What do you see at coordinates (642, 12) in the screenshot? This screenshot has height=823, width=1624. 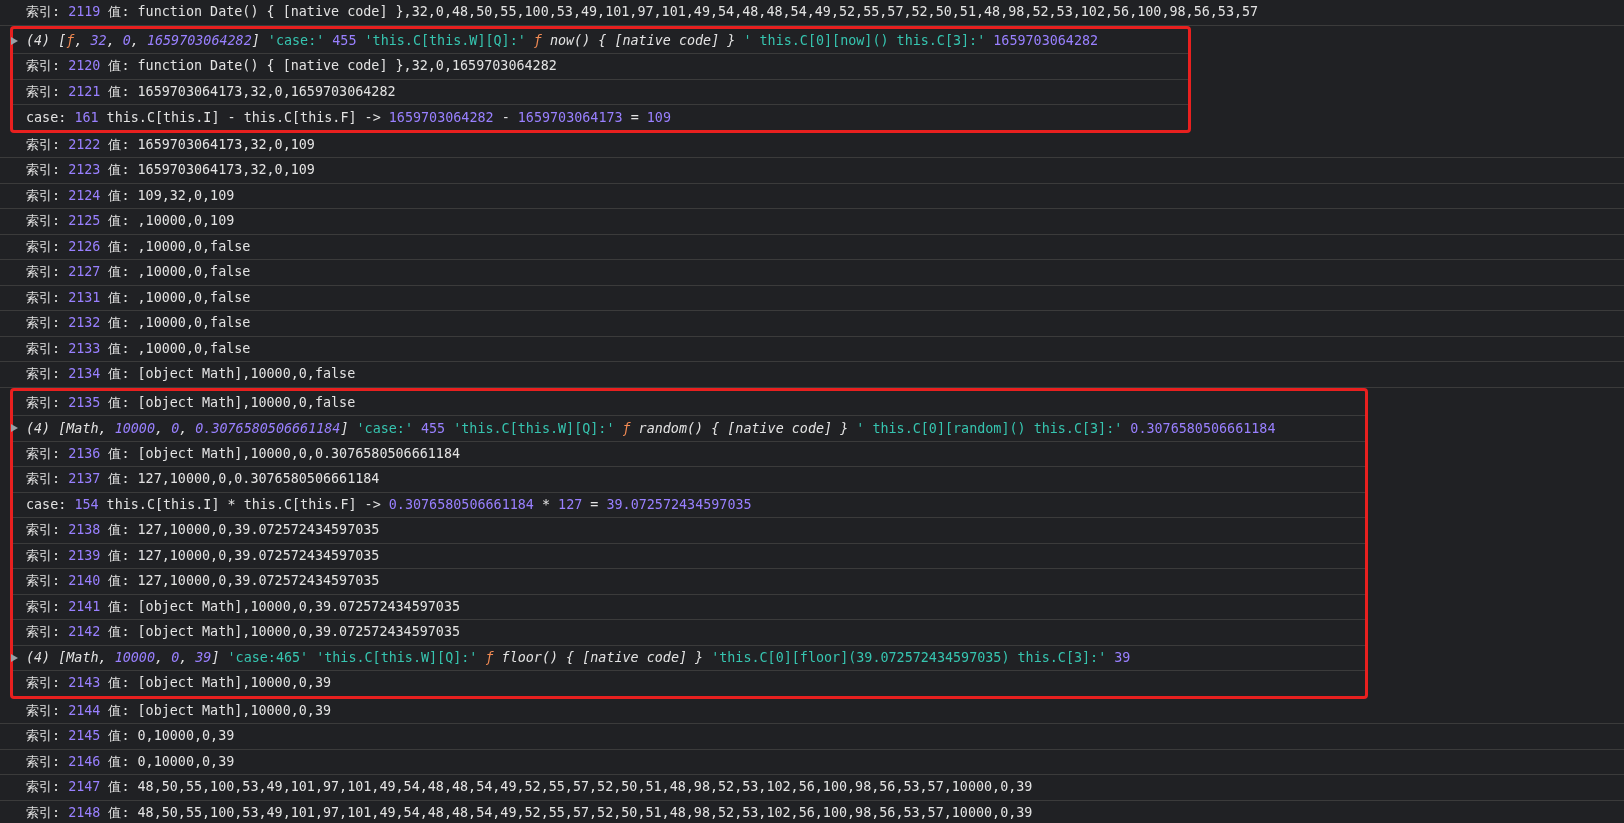 I see `console-message: 索引: 2119 值: function Date() { [native code] },32,0,48,50,55,100,53,49,101,97,101,49,54,48,48,54,49,52,55,57,52,50,51,48,98,52,53,102,56,100,98,56,53,57` at bounding box center [642, 12].